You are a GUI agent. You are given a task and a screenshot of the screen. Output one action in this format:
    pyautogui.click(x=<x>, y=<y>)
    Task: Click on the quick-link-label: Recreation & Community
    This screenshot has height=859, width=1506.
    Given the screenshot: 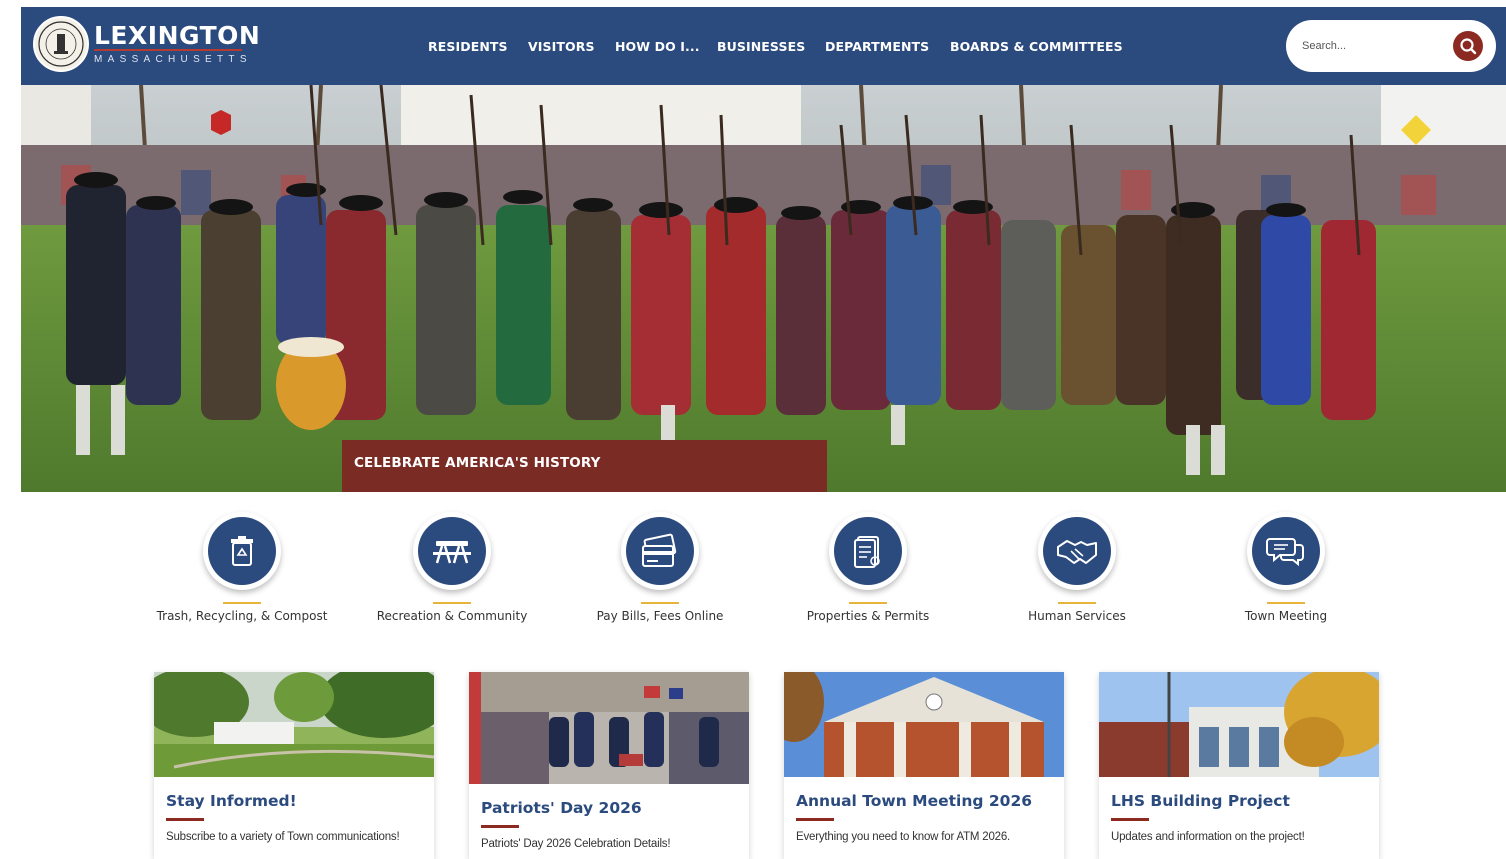 What is the action you would take?
    pyautogui.click(x=452, y=616)
    